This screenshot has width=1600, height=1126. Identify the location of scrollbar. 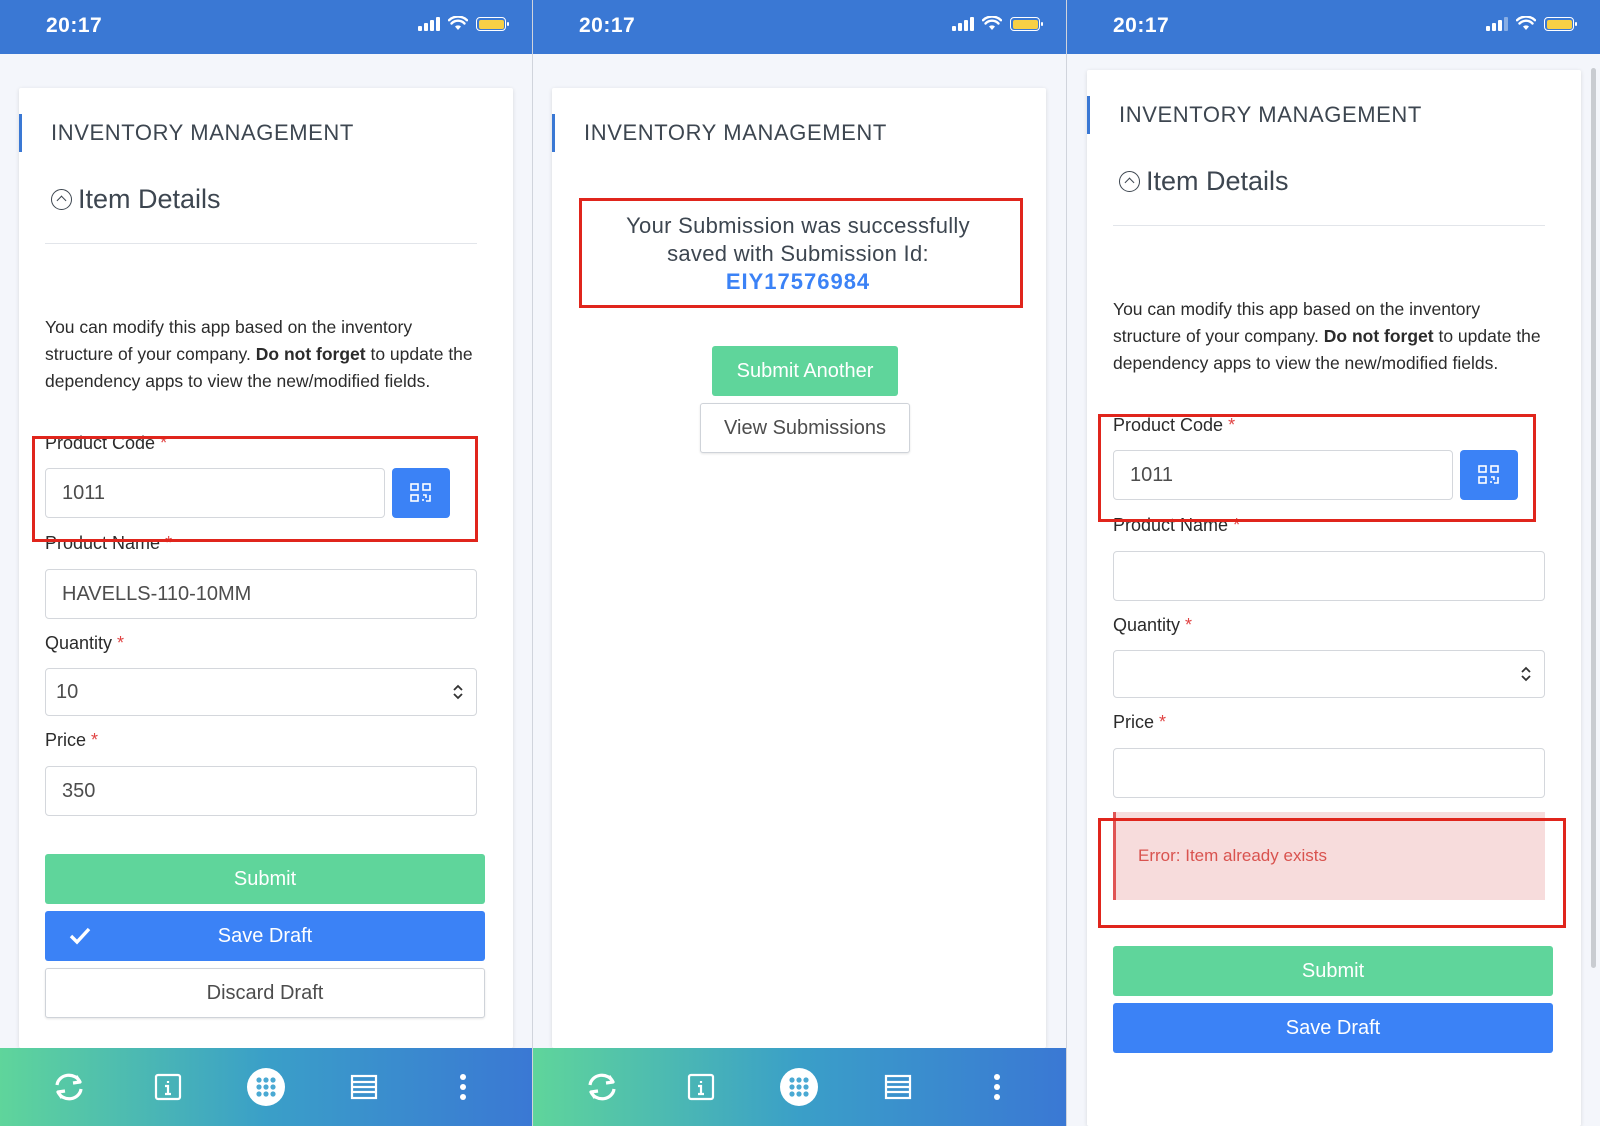
(1593, 518).